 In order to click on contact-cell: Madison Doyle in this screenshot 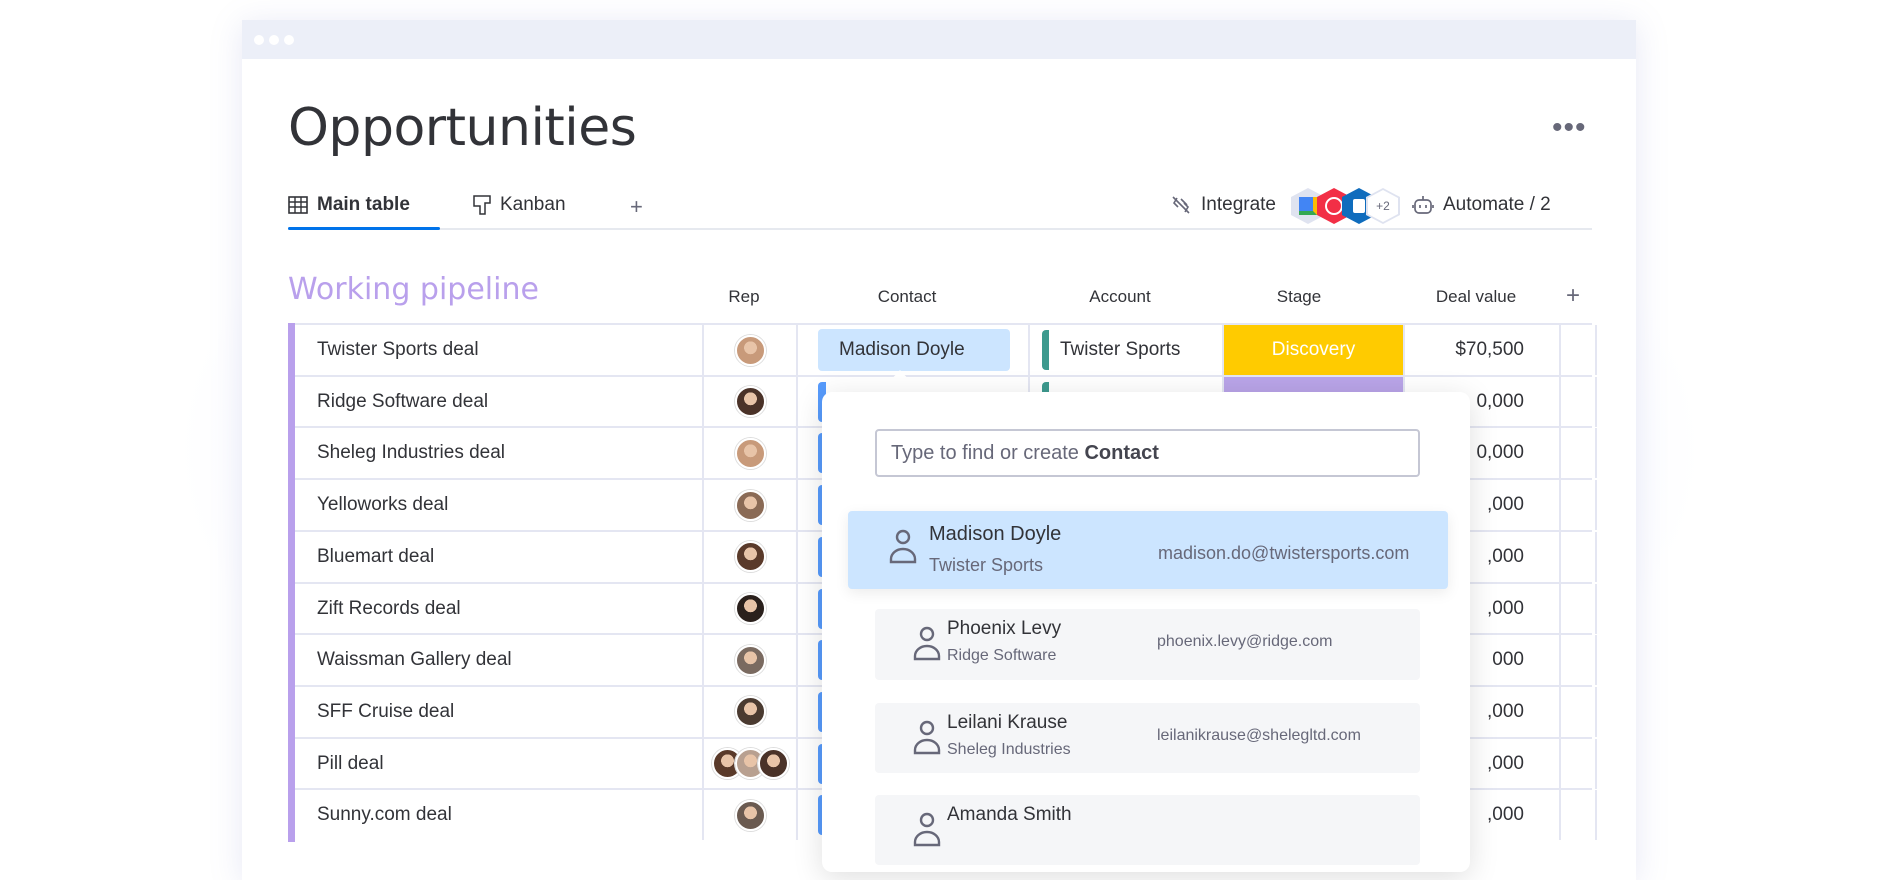, I will do `click(914, 350)`.